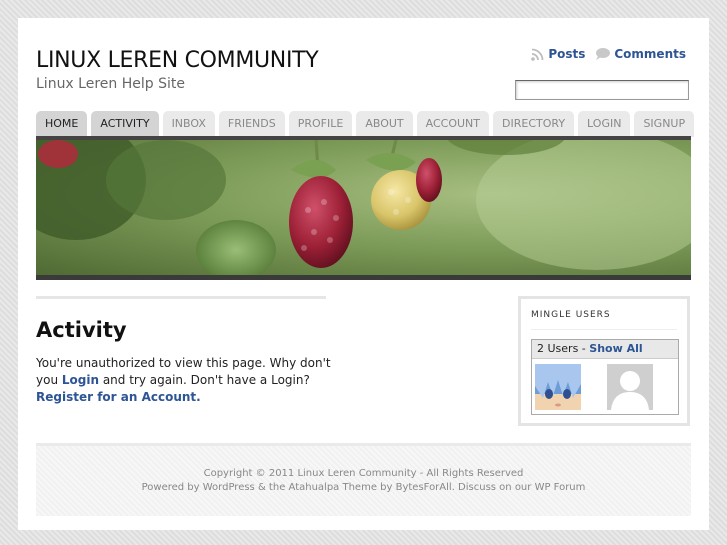  I want to click on widget-title: MINGLE USERS, so click(571, 315).